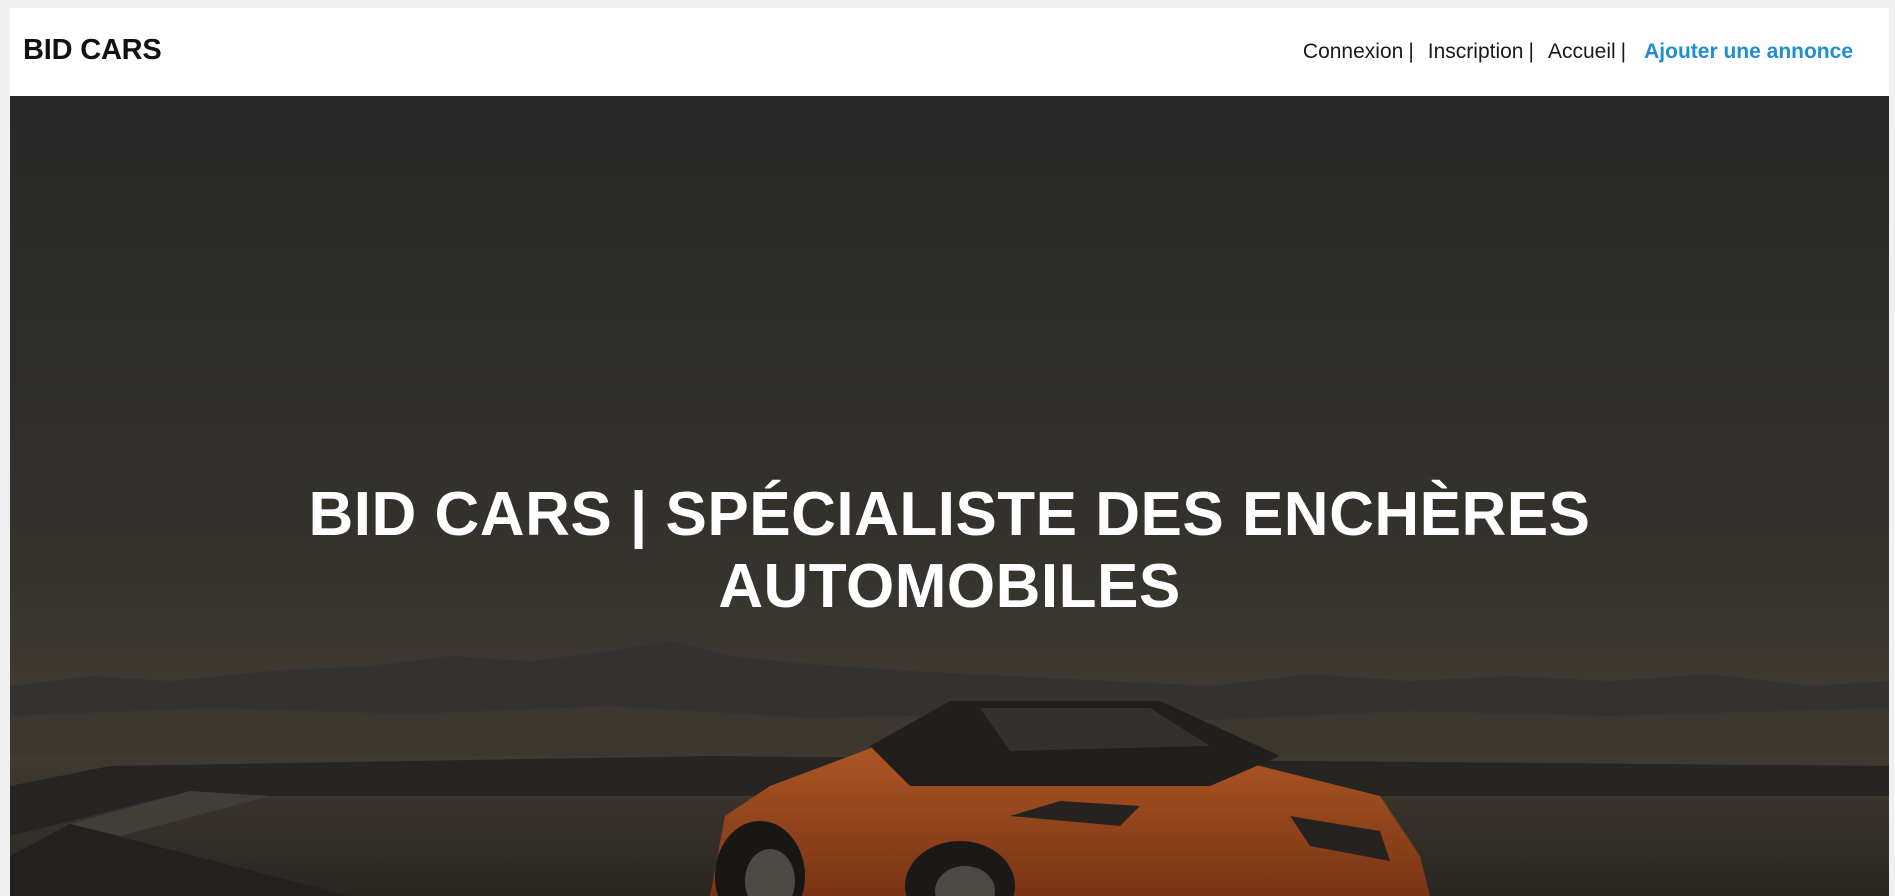  What do you see at coordinates (949, 586) in the screenshot?
I see `hero-title-line-2: AUTOMOBILES` at bounding box center [949, 586].